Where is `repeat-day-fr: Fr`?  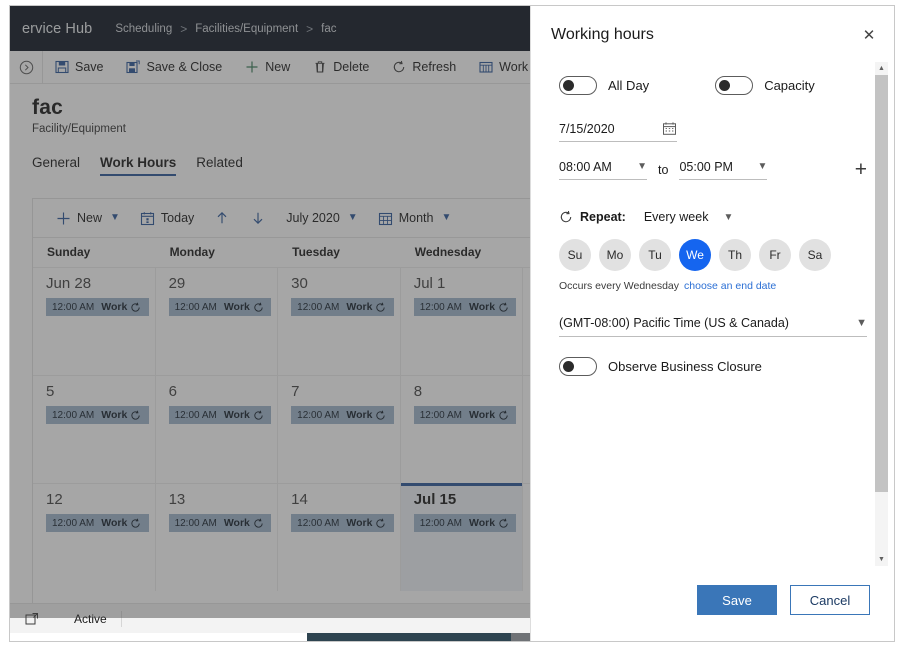
repeat-day-fr: Fr is located at coordinates (775, 255).